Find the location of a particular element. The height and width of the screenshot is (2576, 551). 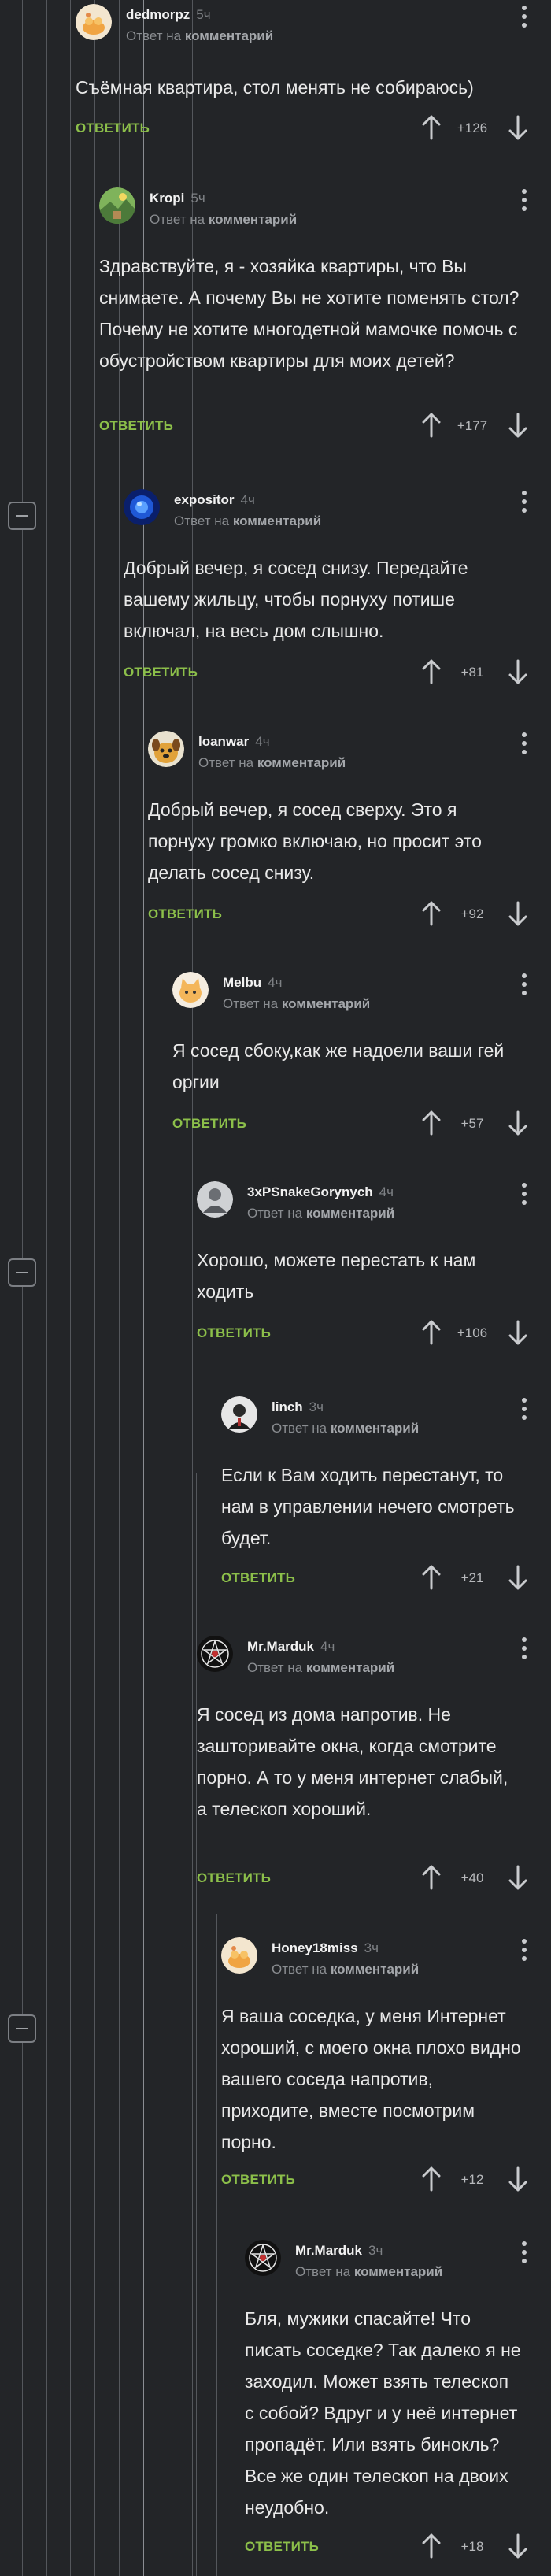

author-name: Honey18miss is located at coordinates (315, 1947).